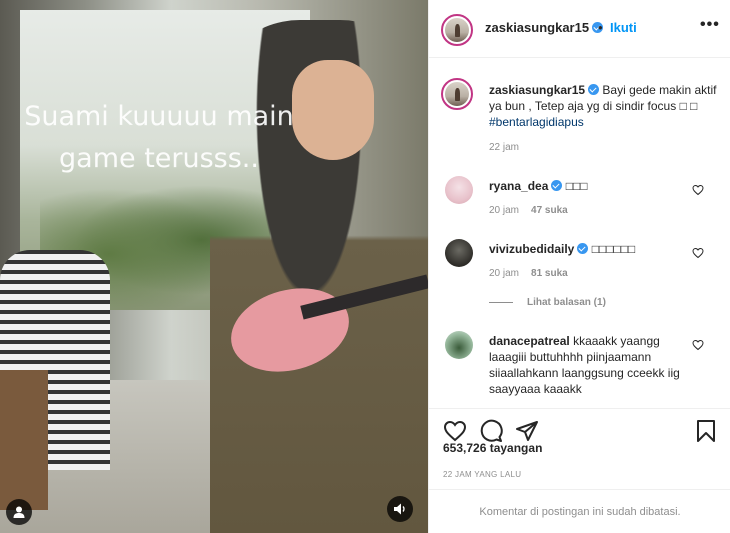 The height and width of the screenshot is (533, 730). What do you see at coordinates (518, 186) in the screenshot?
I see `commenter-username: ryana_dea` at bounding box center [518, 186].